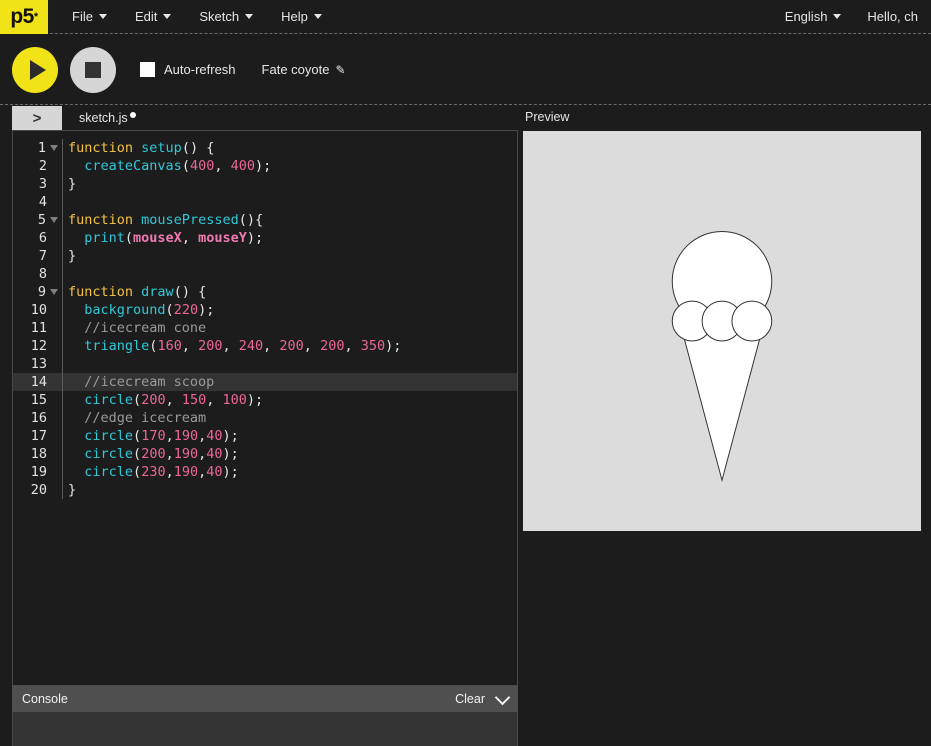 The image size is (931, 746). I want to click on code-line: 9 function draw() {, so click(265, 292).